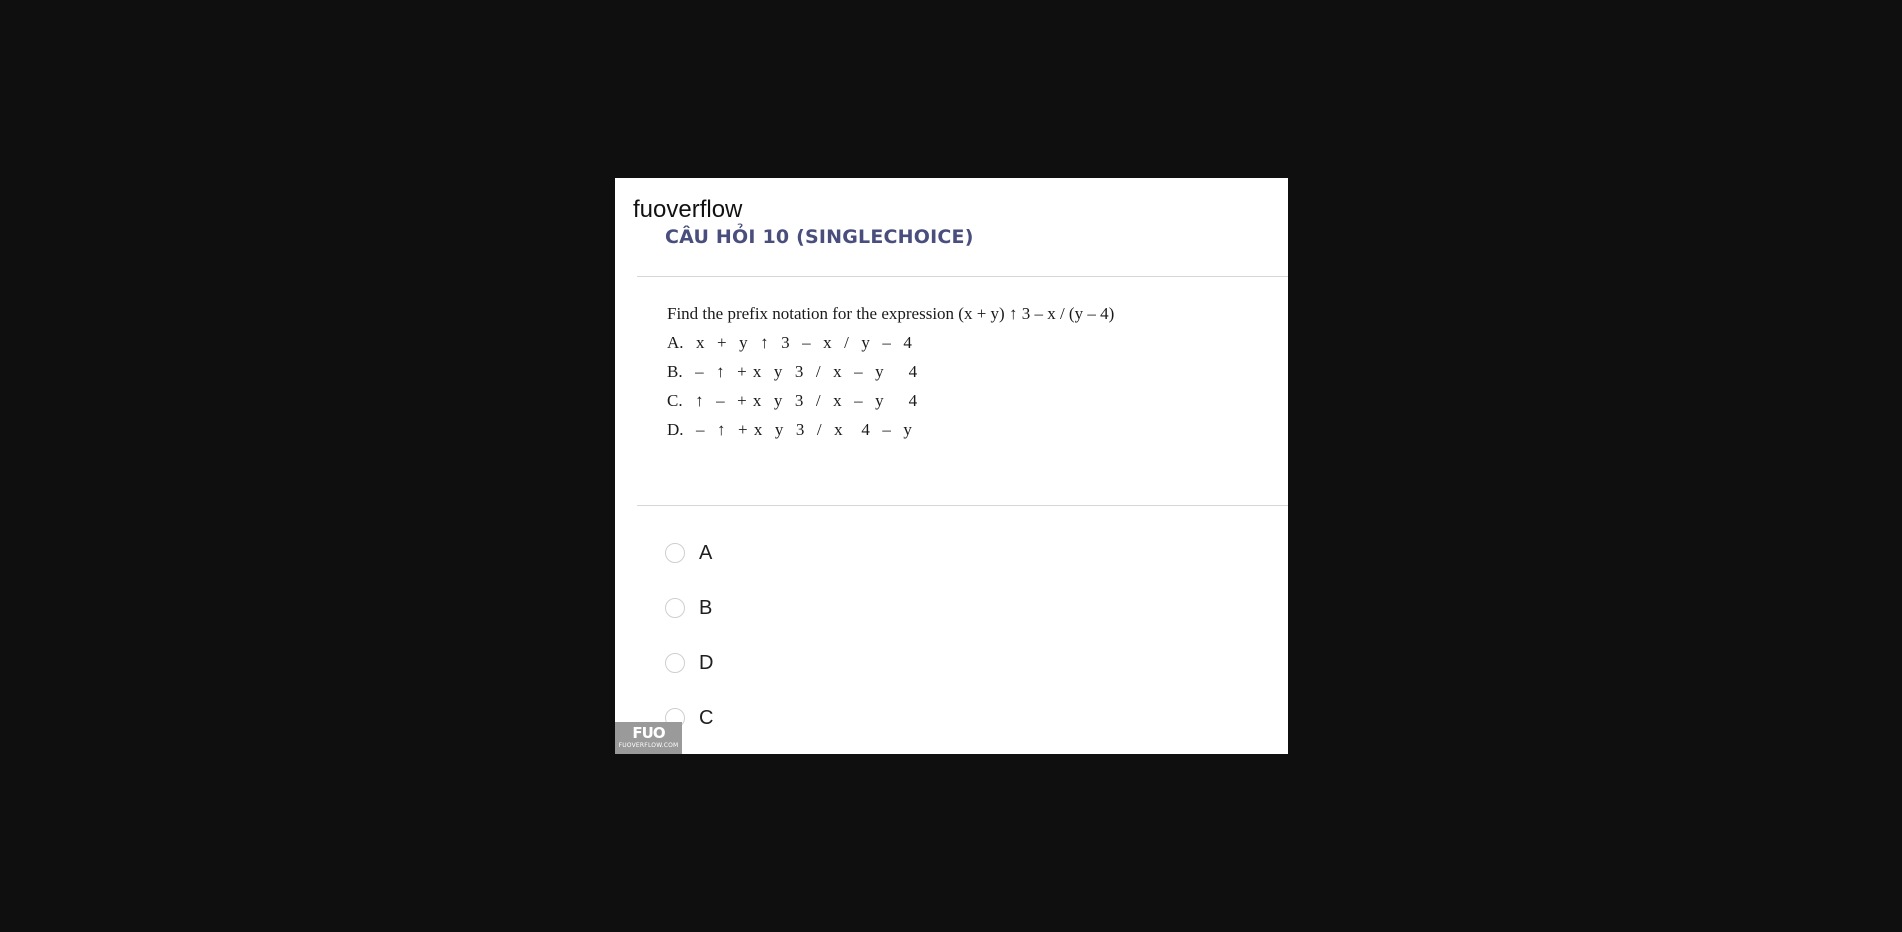  Describe the element at coordinates (706, 662) in the screenshot. I see `choice-label-d: D` at that location.